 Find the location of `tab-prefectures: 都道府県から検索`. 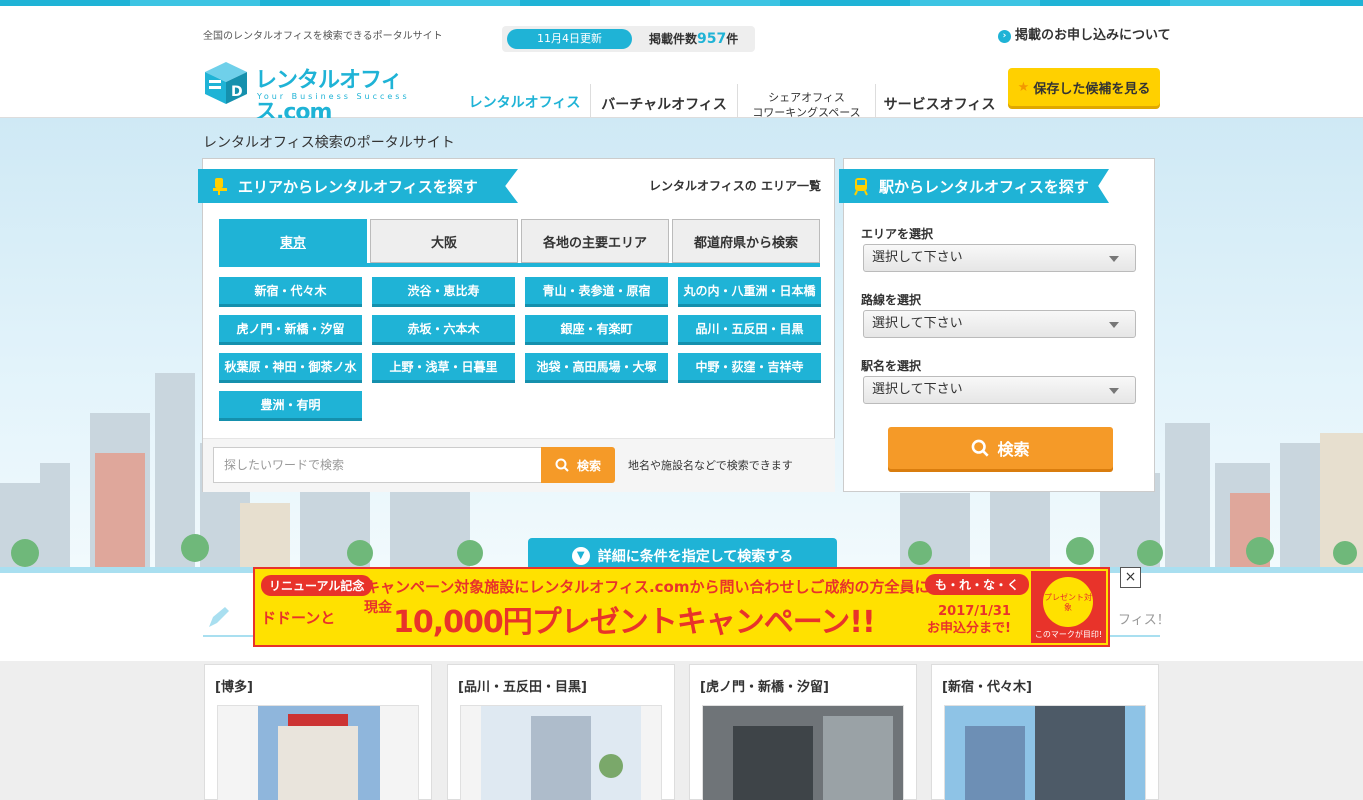

tab-prefectures: 都道府県から検索 is located at coordinates (746, 241).